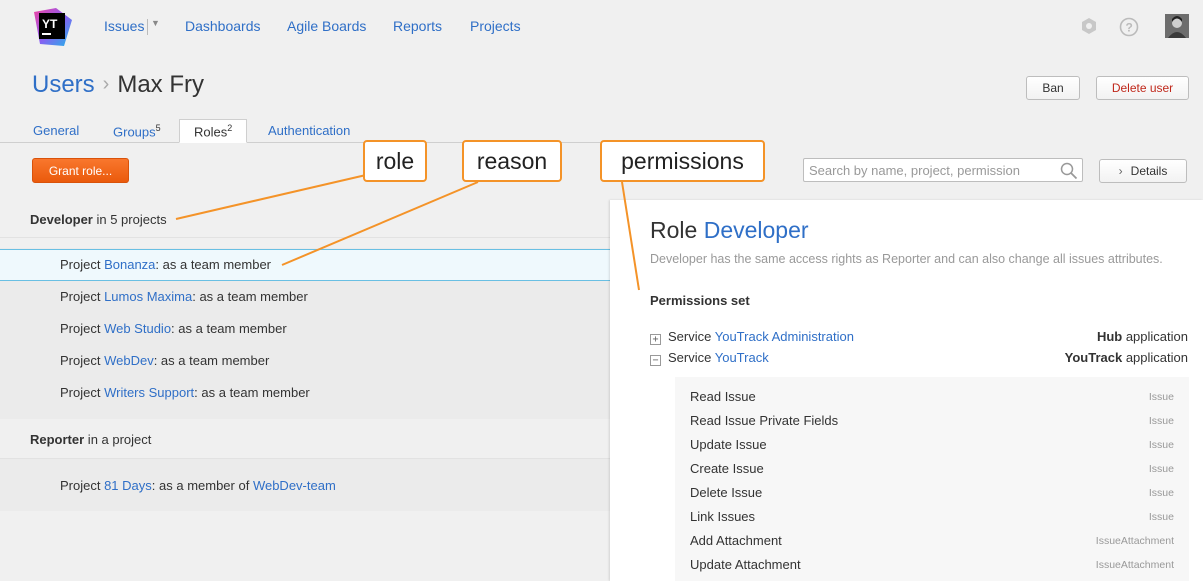  What do you see at coordinates (395, 161) in the screenshot?
I see `role-callout: role` at bounding box center [395, 161].